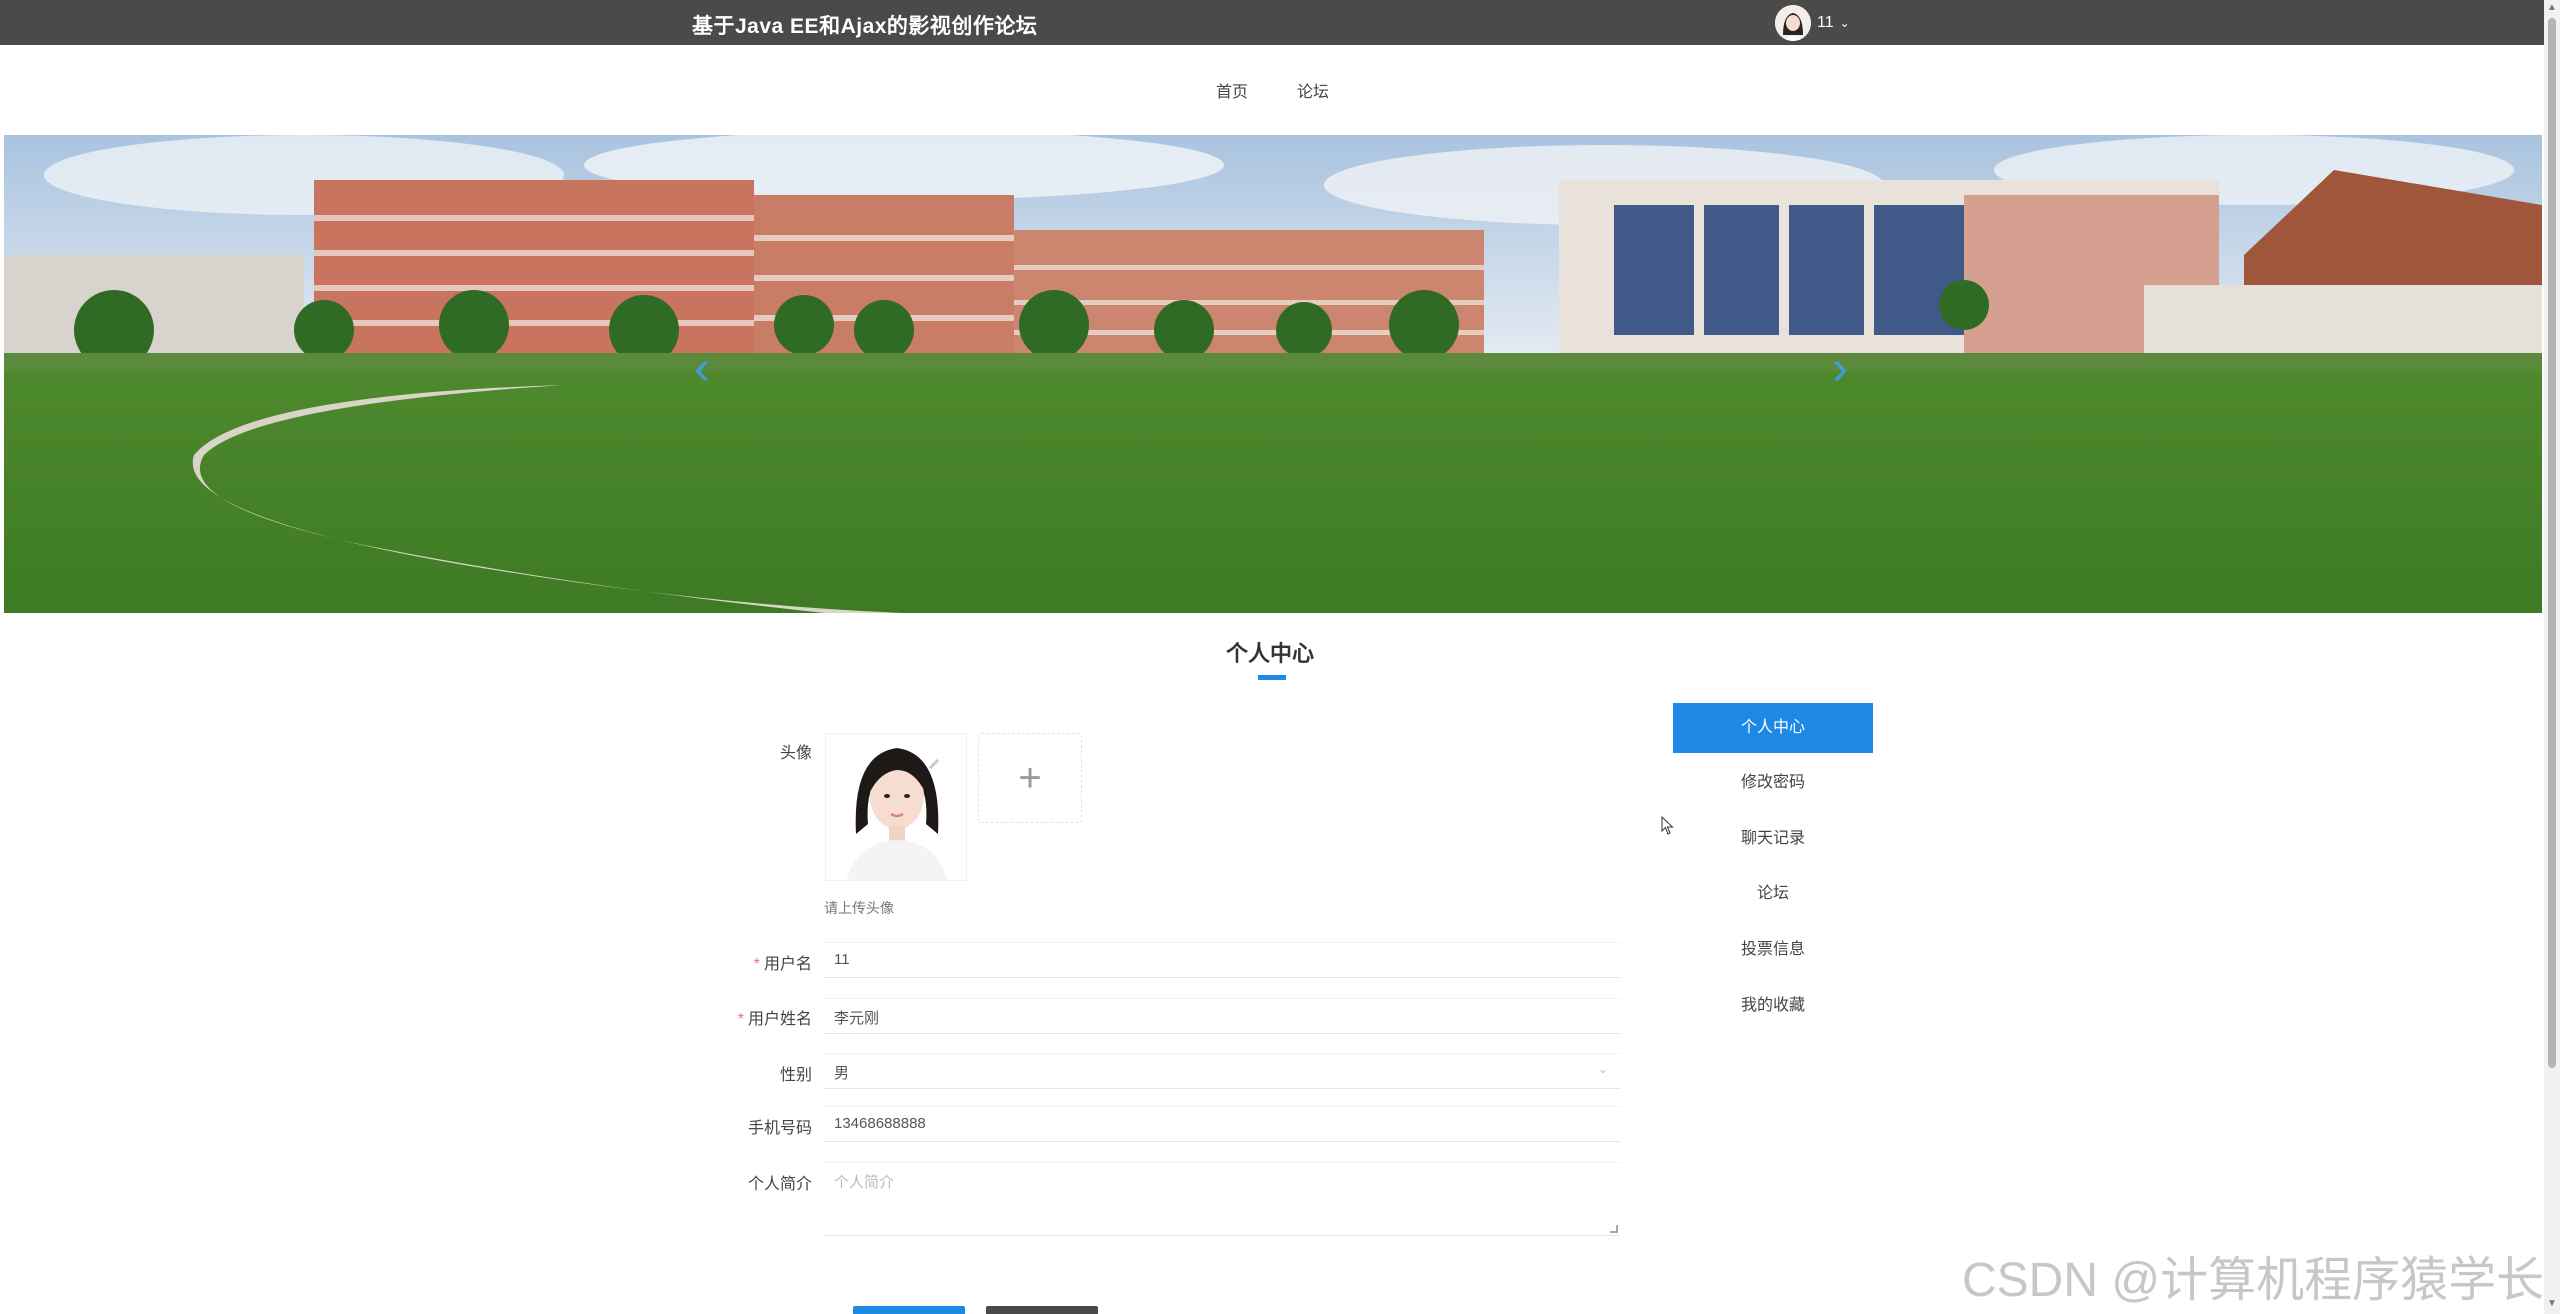 Image resolution: width=2560 pixels, height=1314 pixels. I want to click on gender-value: 男, so click(842, 1073).